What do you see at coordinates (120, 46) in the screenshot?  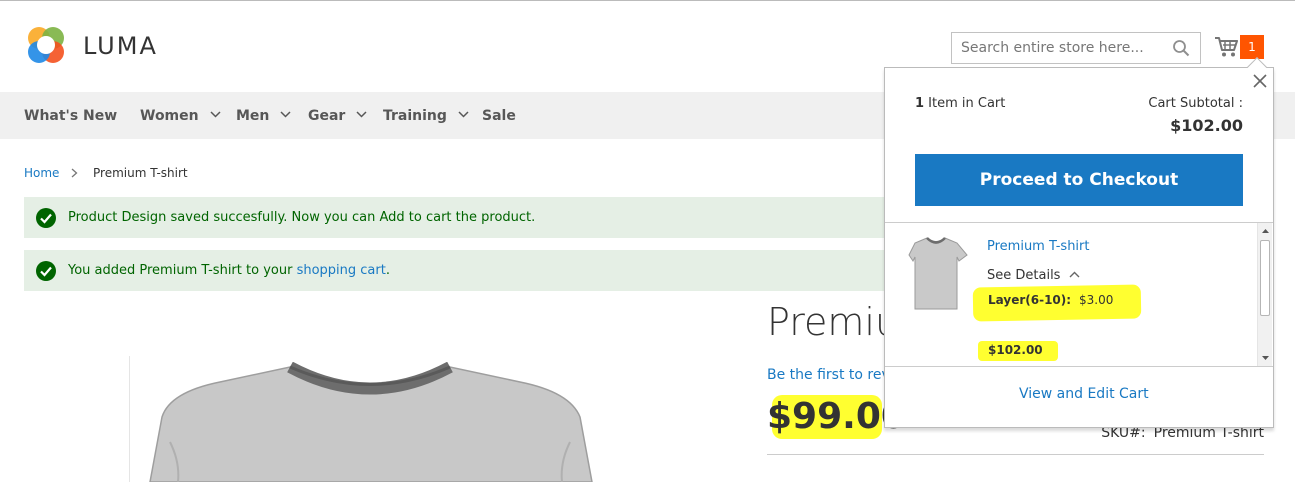 I see `logo-text: LUMA` at bounding box center [120, 46].